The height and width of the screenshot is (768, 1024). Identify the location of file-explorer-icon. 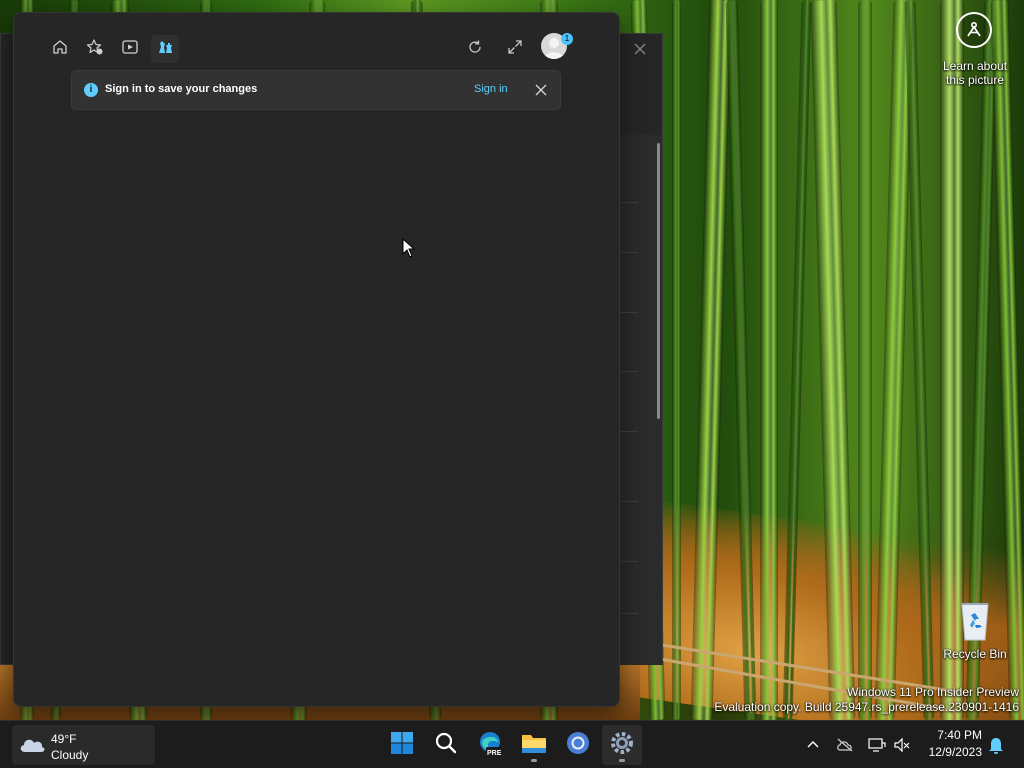
(534, 745).